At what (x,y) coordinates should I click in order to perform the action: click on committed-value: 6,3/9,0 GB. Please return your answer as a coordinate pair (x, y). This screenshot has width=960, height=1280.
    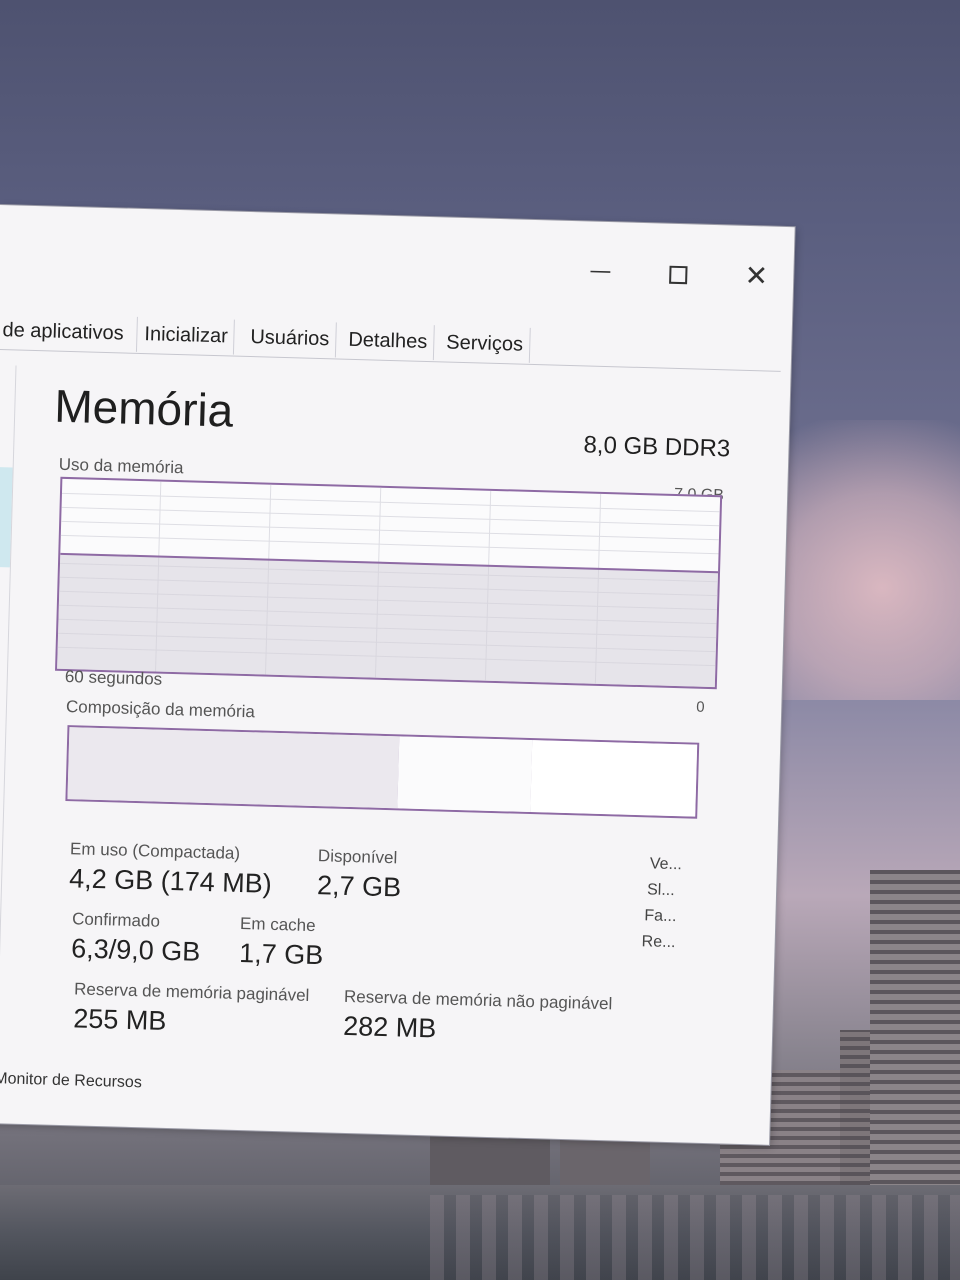
    Looking at the image, I should click on (135, 950).